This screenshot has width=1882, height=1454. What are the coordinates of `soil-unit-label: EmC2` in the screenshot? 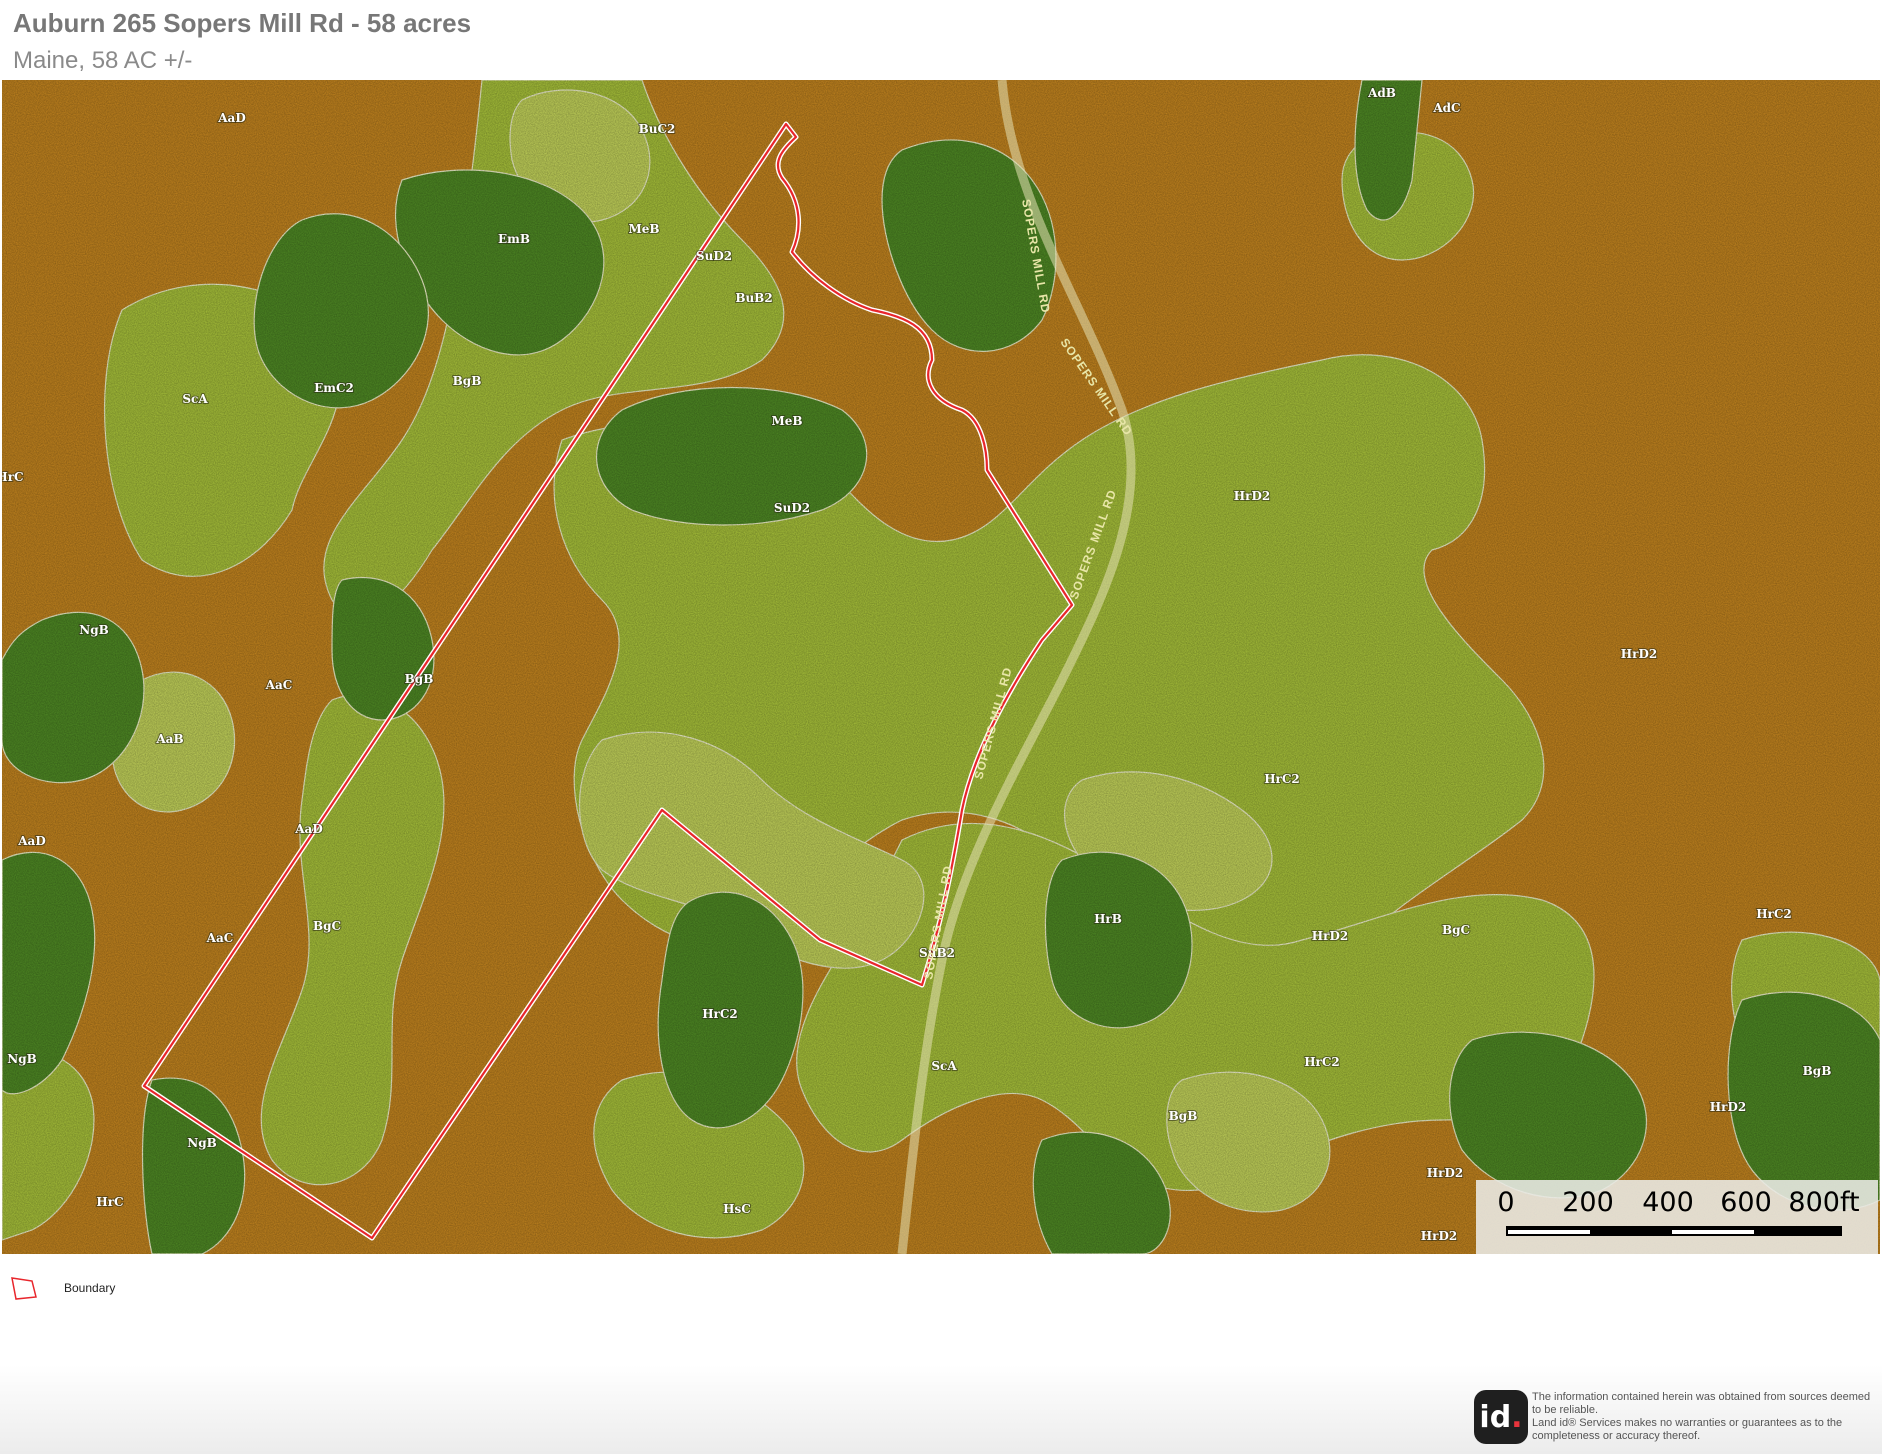 It's located at (334, 388).